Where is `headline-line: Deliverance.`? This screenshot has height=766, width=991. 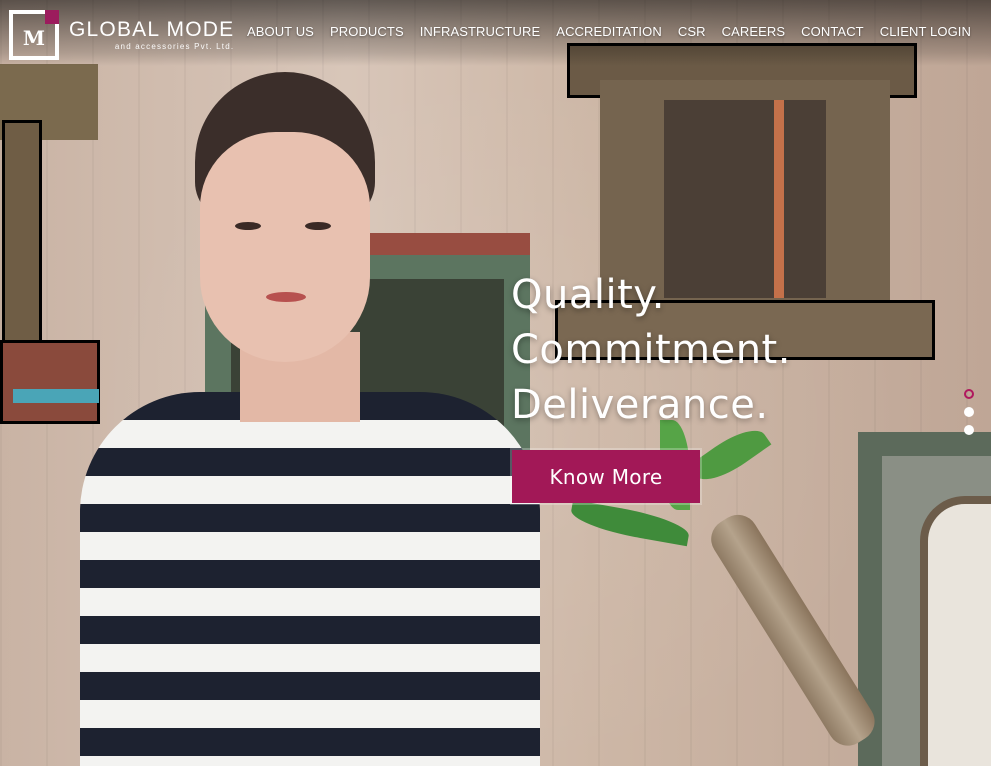
headline-line: Deliverance. is located at coordinates (640, 405).